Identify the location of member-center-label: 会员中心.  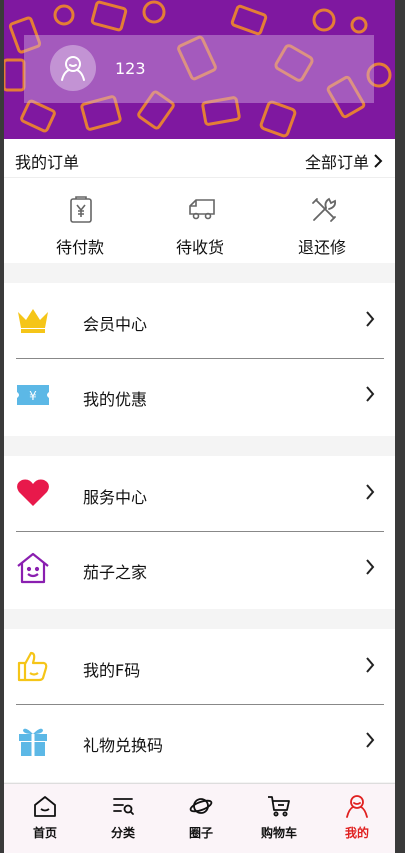
(115, 324).